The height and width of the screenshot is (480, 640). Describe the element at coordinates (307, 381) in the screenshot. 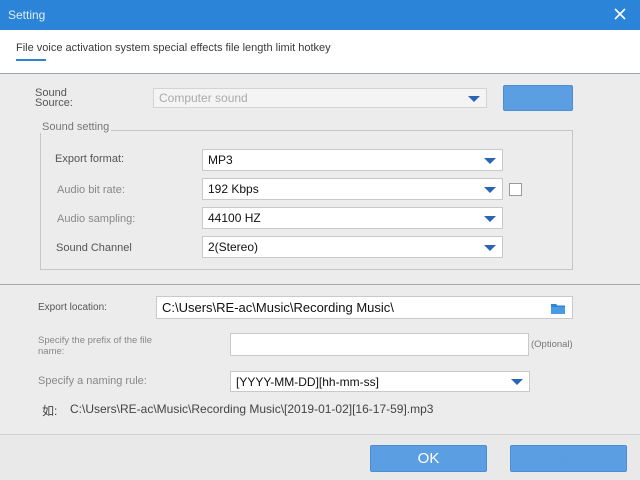

I see `naming-rule-value: [YYYY-MM-DD][hh-mm-ss]` at that location.